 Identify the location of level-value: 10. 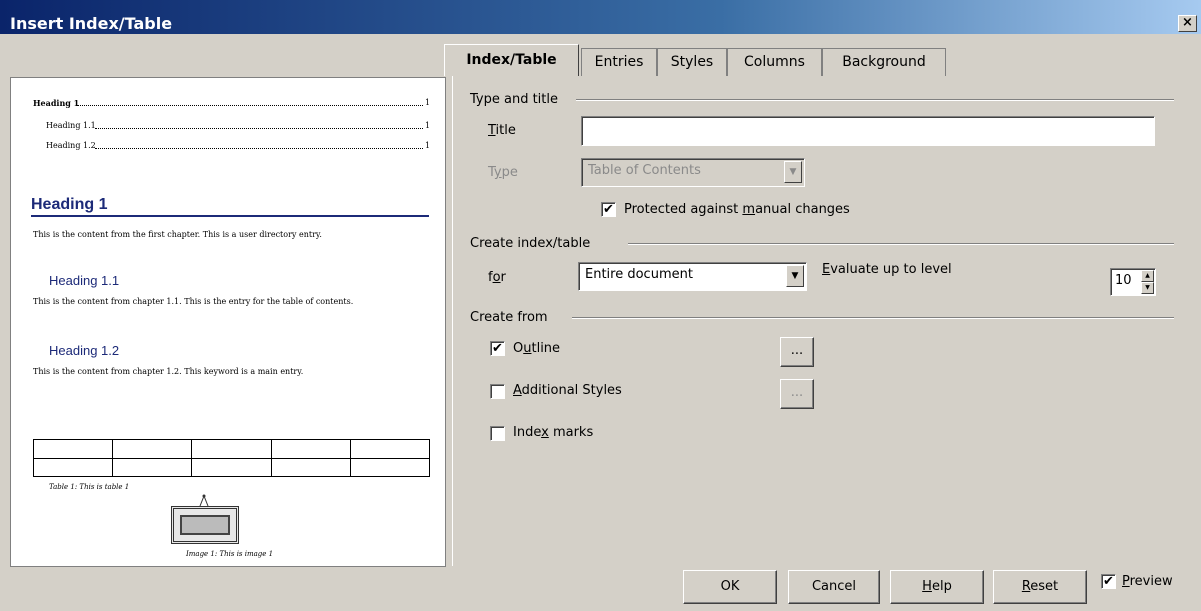
(1123, 280).